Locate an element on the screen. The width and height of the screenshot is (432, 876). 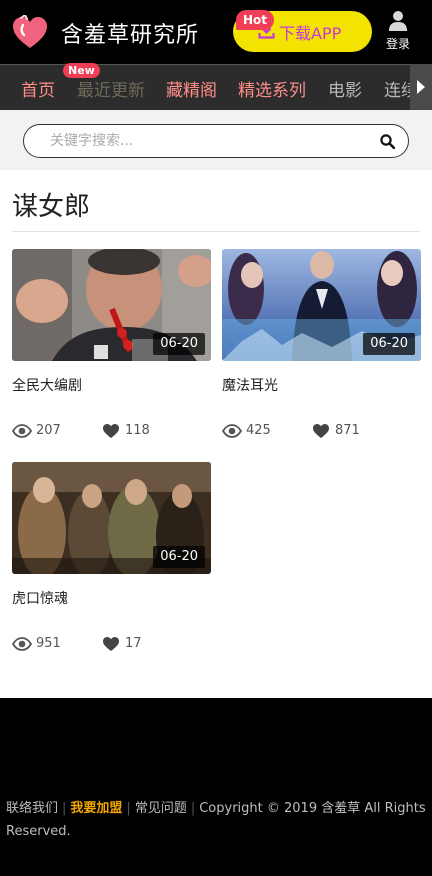
video-card: 06-20 魔法耳光 425 871 is located at coordinates (321, 349).